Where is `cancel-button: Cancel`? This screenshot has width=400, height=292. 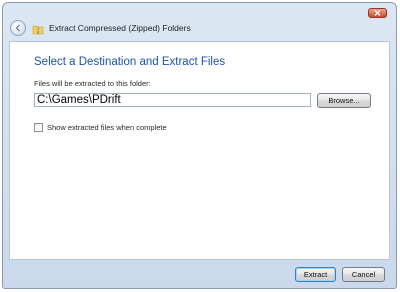
cancel-button: Cancel is located at coordinates (363, 274).